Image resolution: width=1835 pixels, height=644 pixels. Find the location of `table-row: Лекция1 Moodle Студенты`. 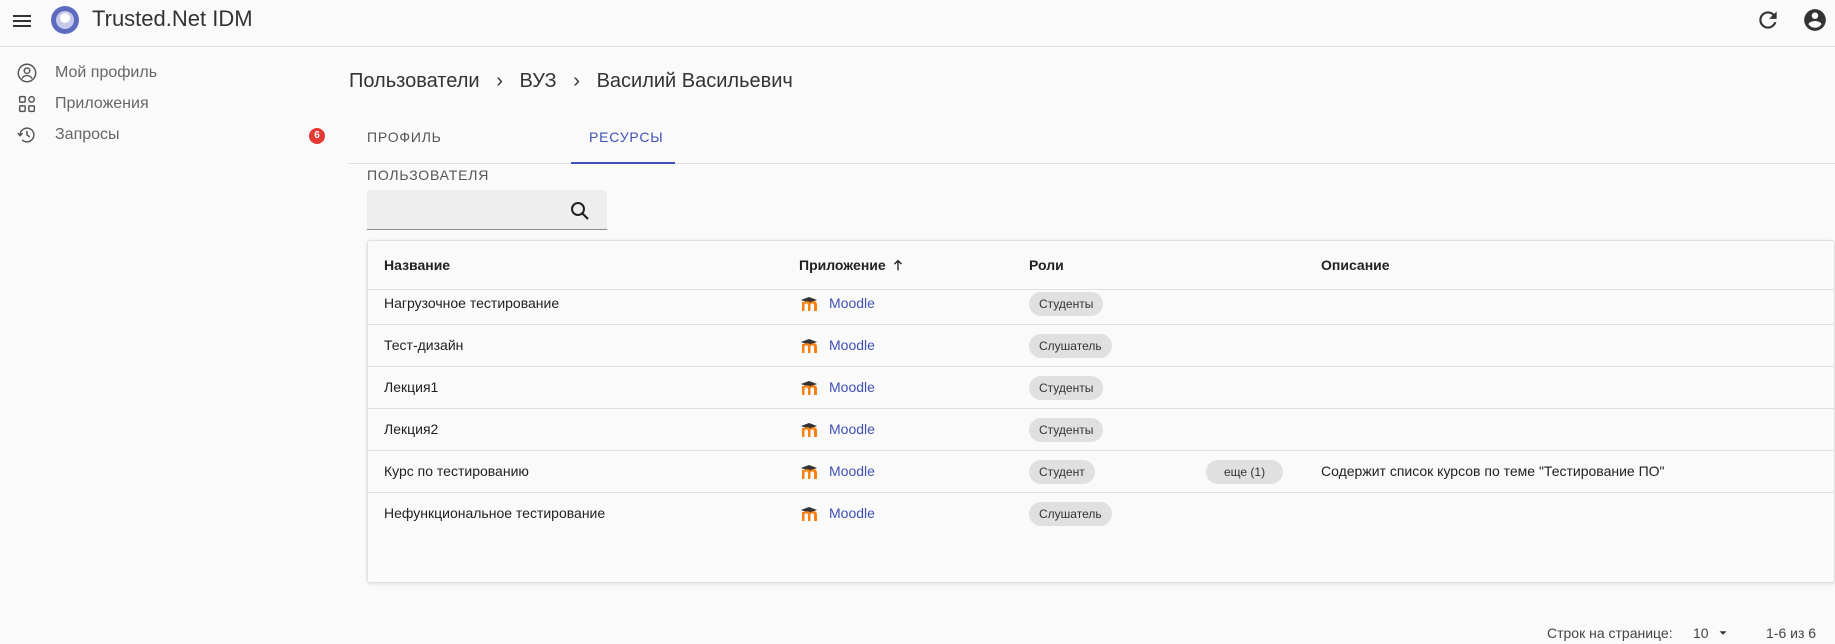

table-row: Лекция1 Moodle Студенты is located at coordinates (1101, 388).